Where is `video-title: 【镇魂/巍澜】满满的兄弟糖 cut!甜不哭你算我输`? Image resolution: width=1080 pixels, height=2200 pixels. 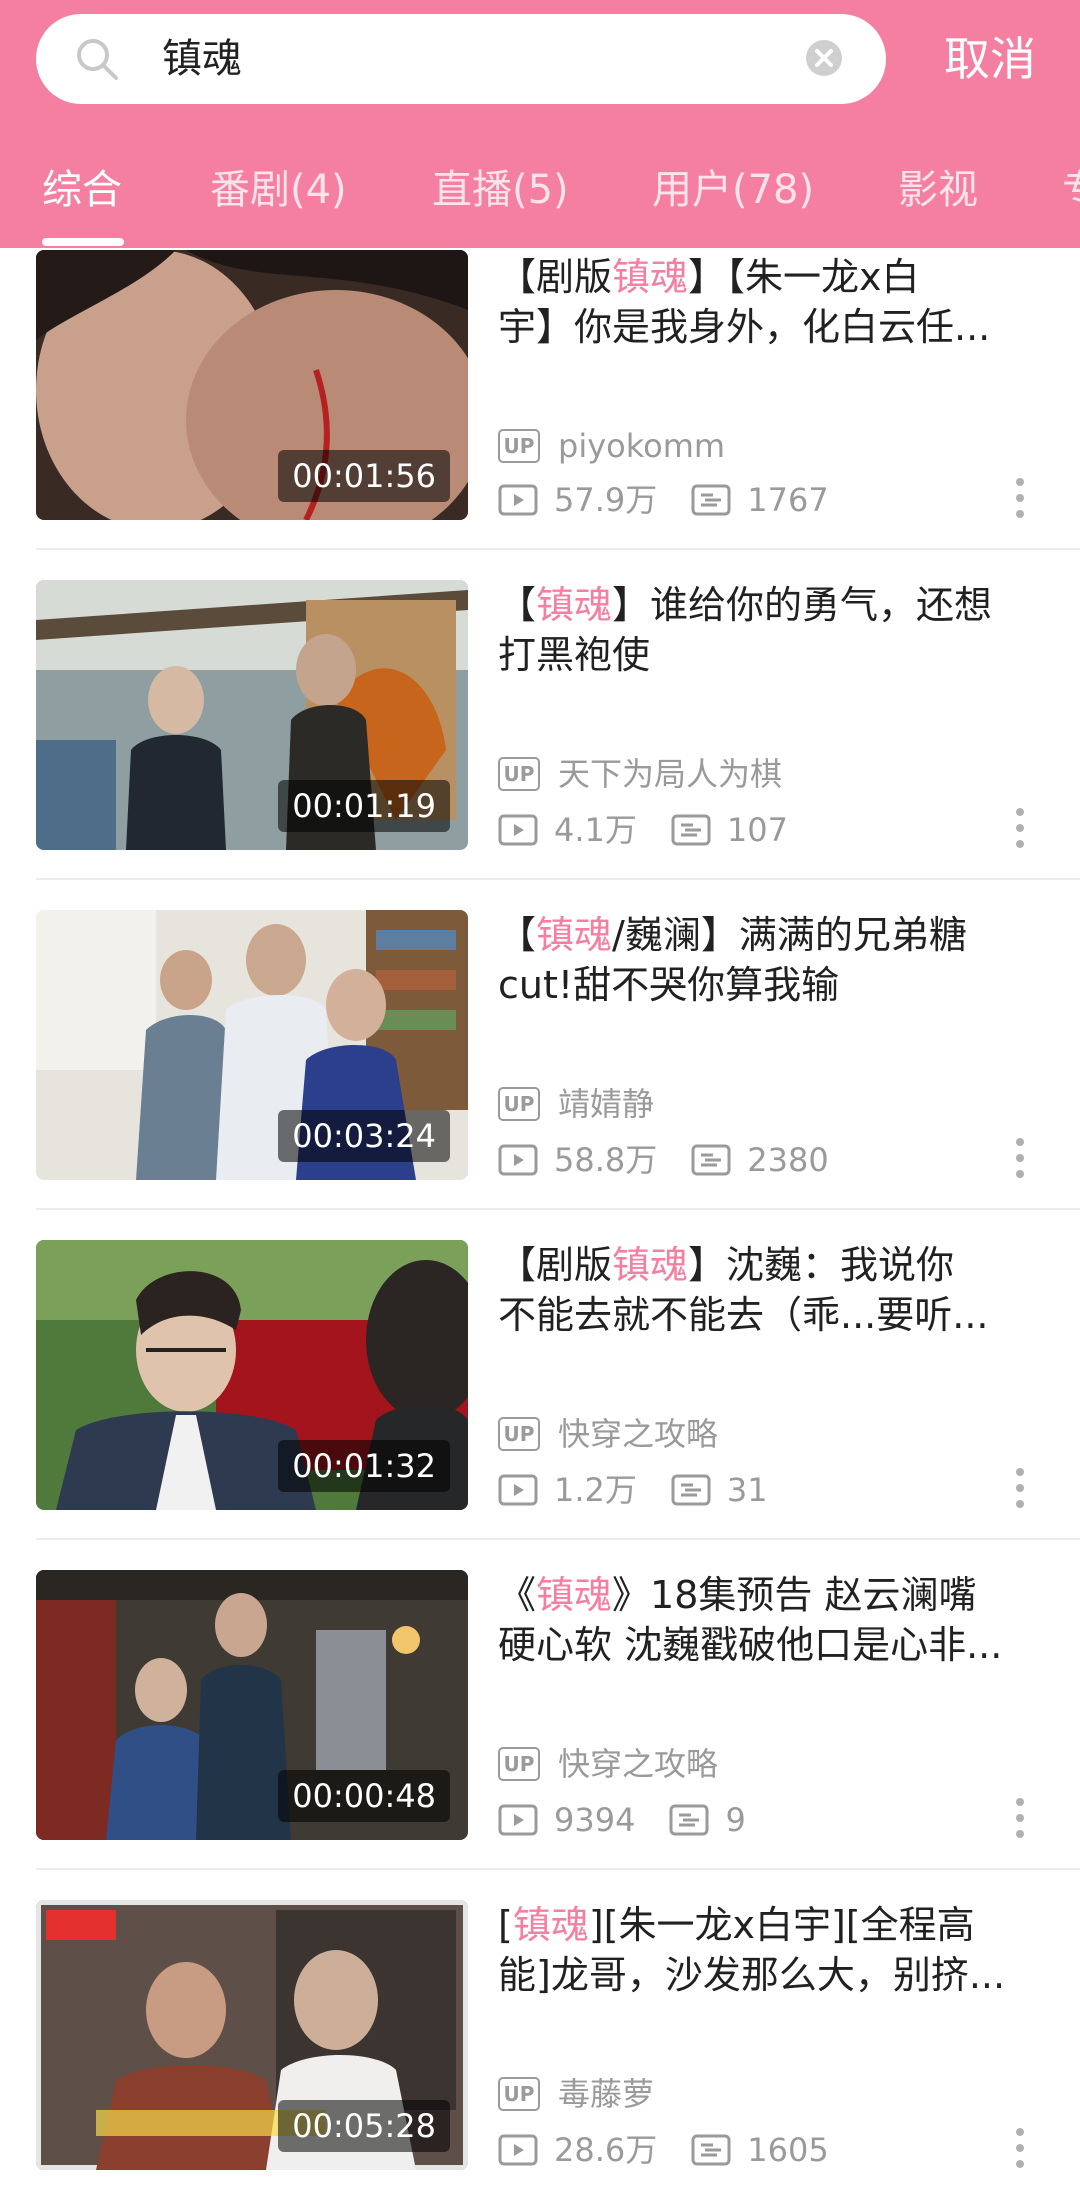
video-title: 【镇魂/巍澜】满满的兄弟糖 cut!甜不哭你算我输 is located at coordinates (774, 960).